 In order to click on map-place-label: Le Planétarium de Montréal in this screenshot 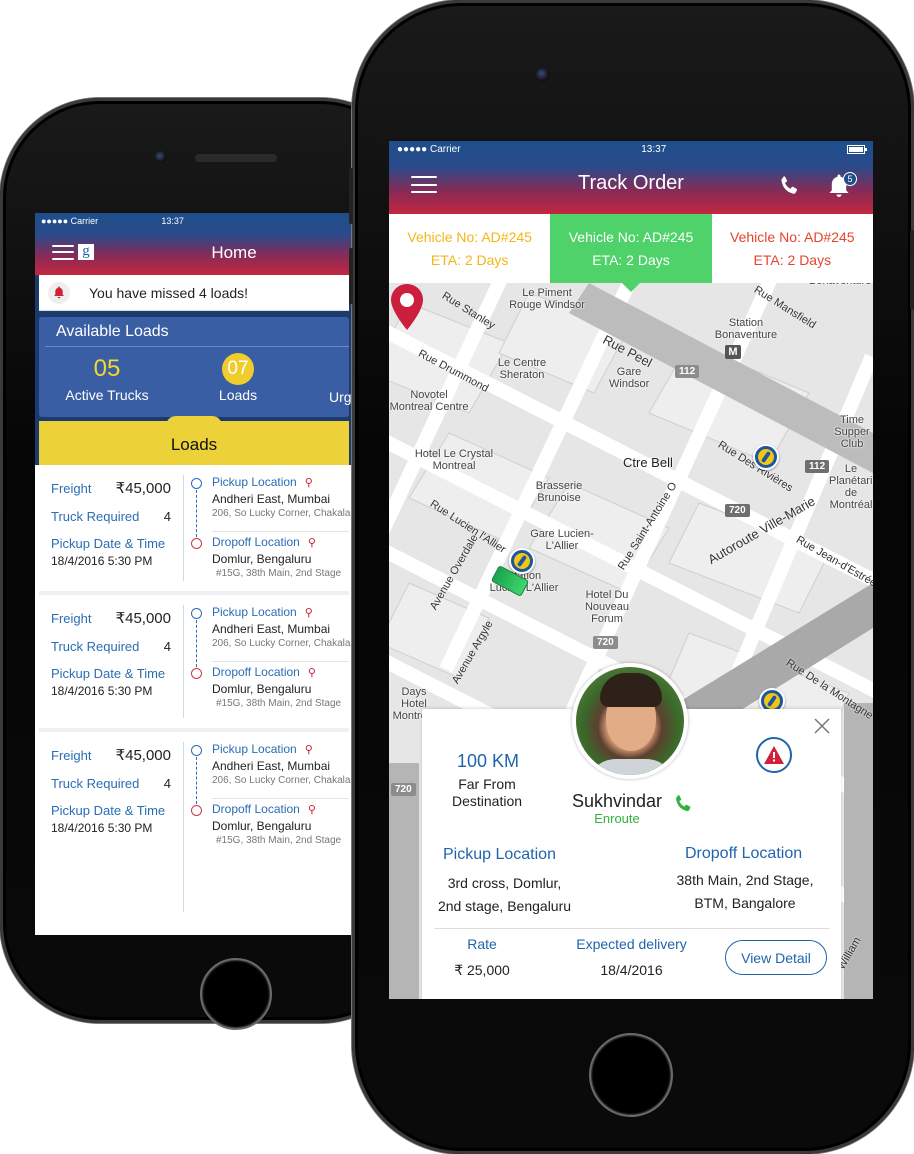, I will do `click(851, 487)`.